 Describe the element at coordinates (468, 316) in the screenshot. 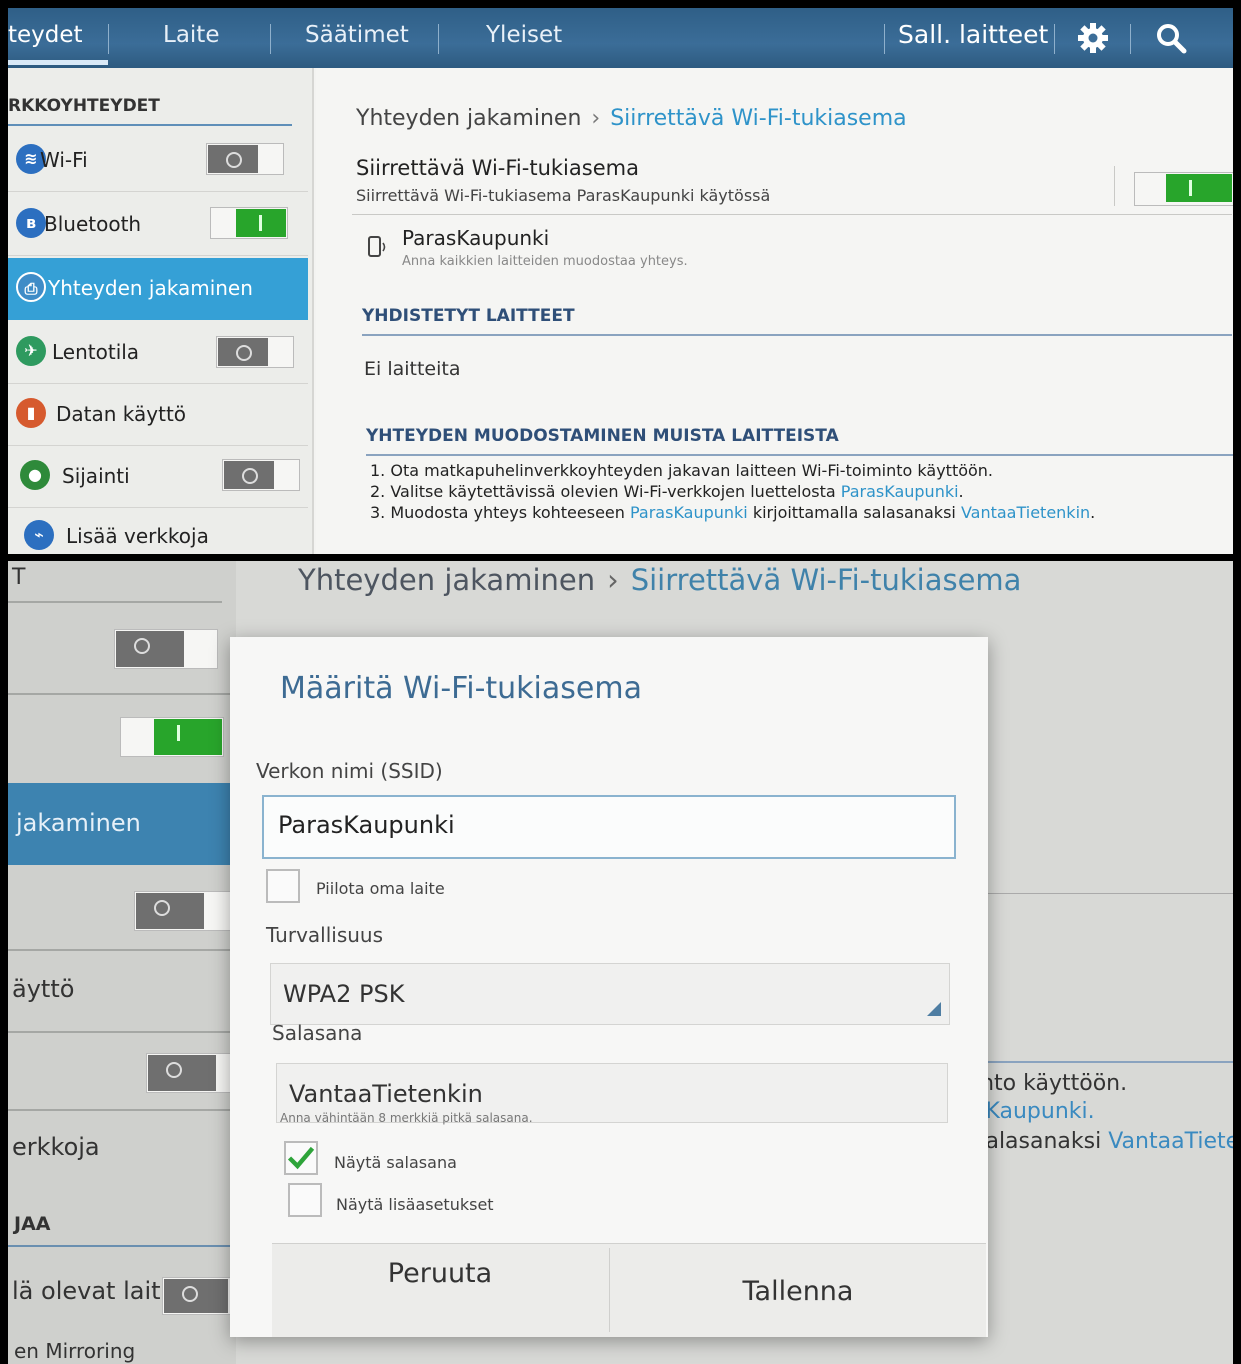

I see `connected-devices-header: YHDISTETYT LAITTEET` at that location.